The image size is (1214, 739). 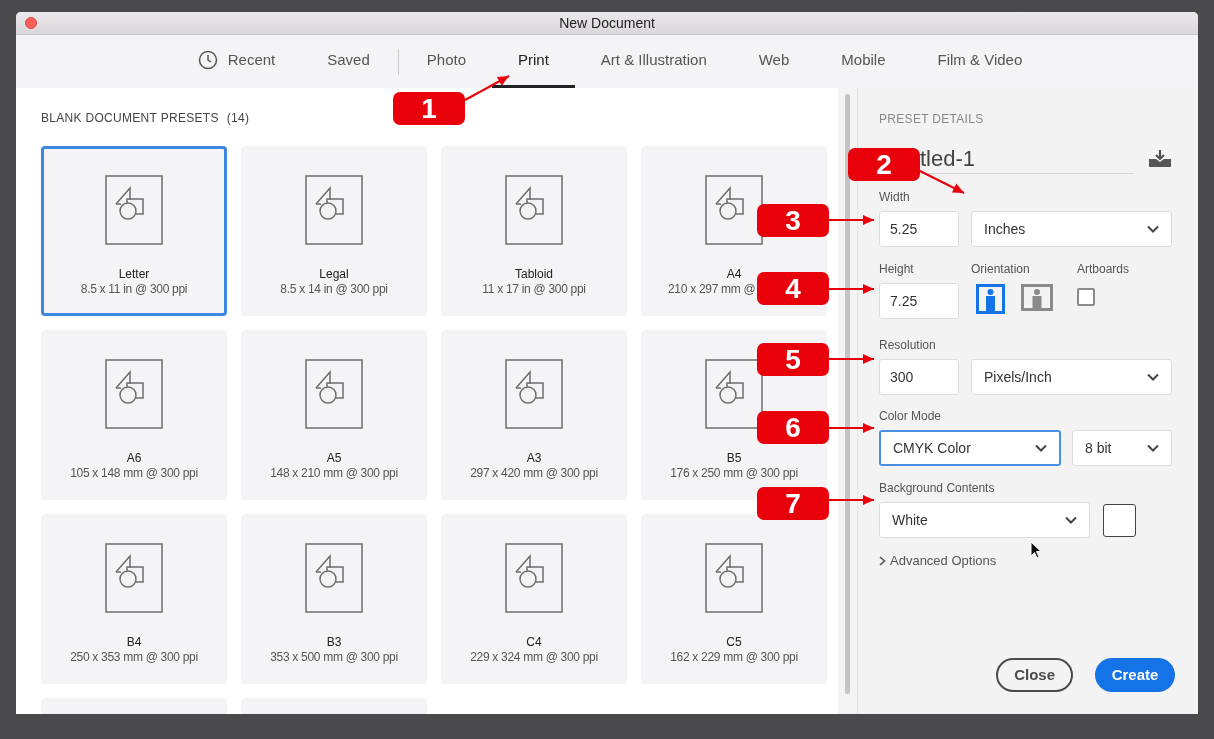 What do you see at coordinates (334, 657) in the screenshot?
I see `preset-size: 353 x 500 mm @ 300 ppi` at bounding box center [334, 657].